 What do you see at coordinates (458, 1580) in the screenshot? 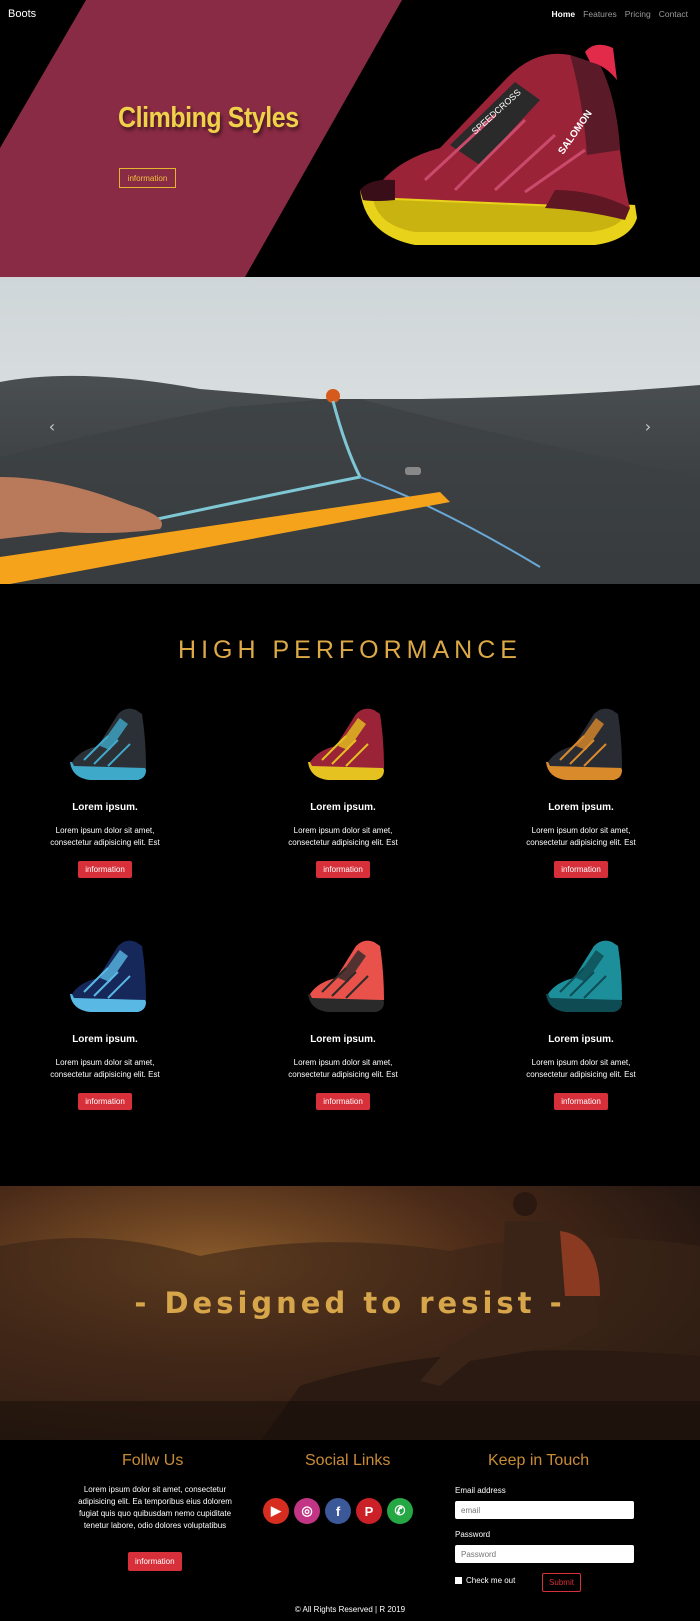
I see `checkbox` at bounding box center [458, 1580].